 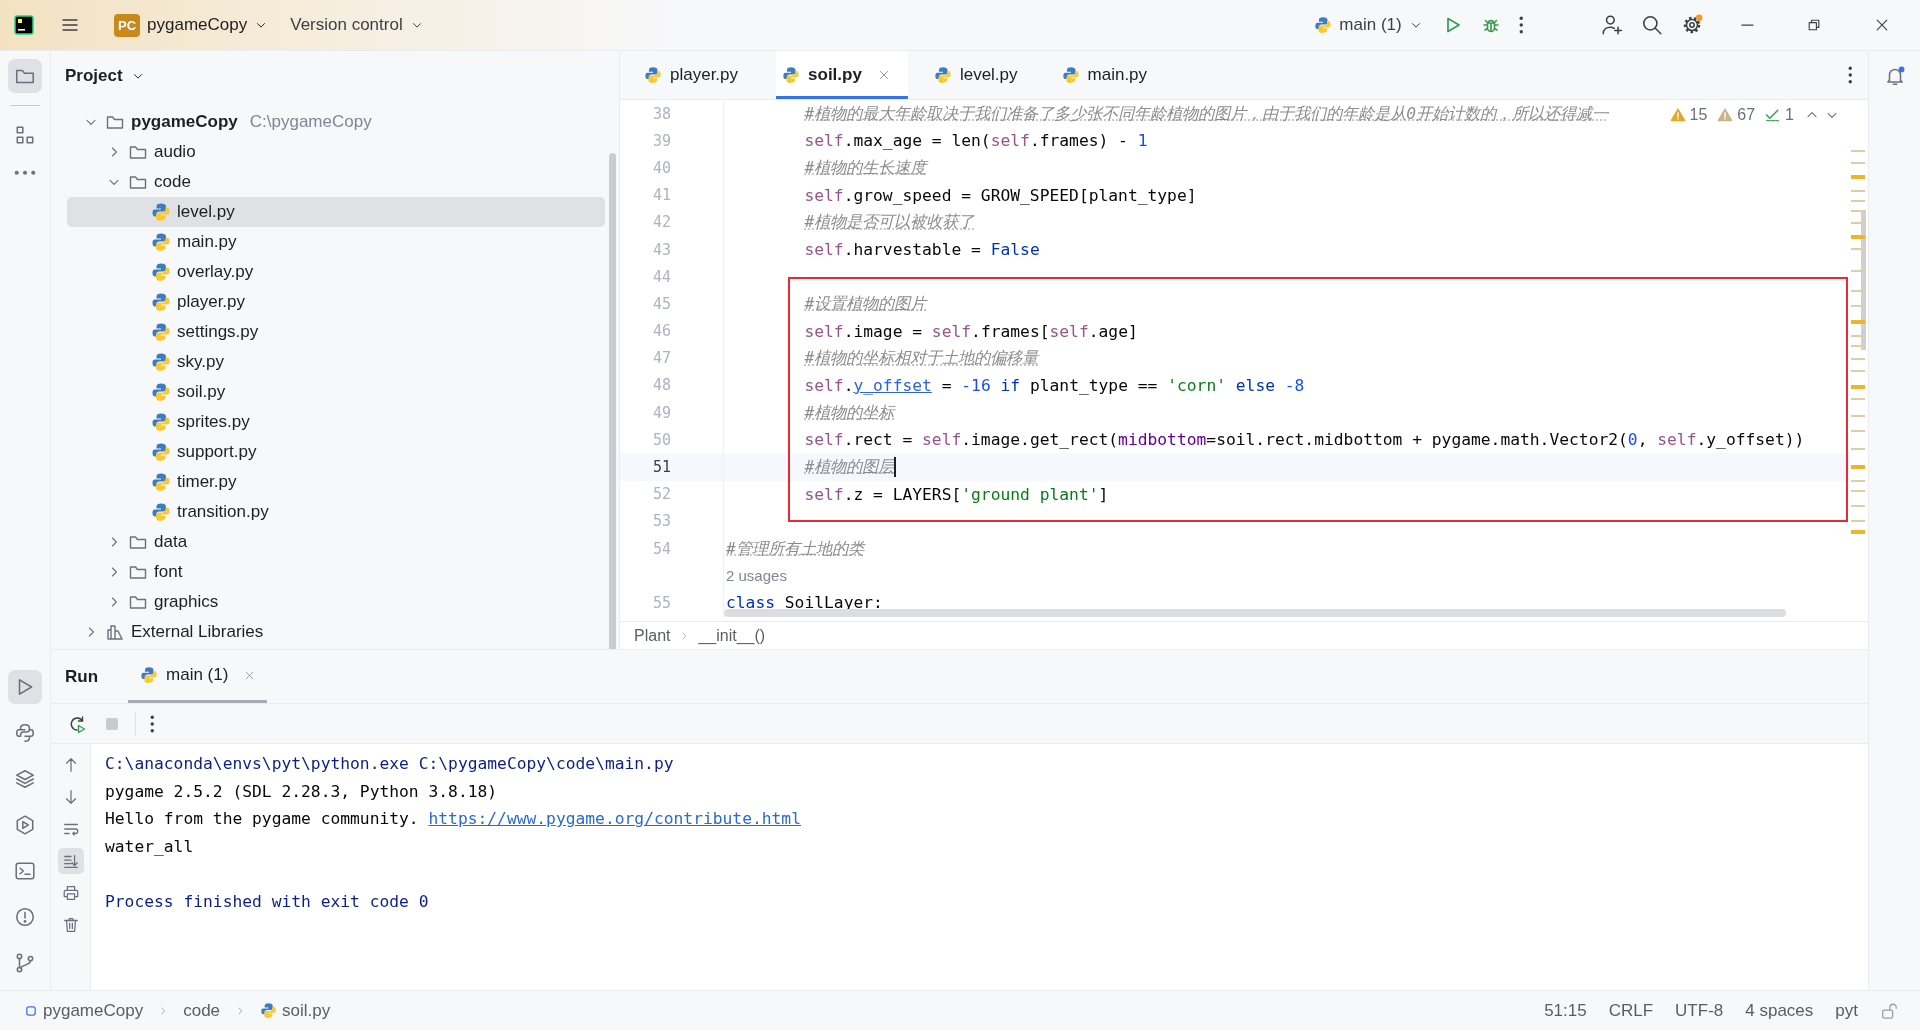 I want to click on interpreter-selector: pyt, so click(x=1846, y=1010).